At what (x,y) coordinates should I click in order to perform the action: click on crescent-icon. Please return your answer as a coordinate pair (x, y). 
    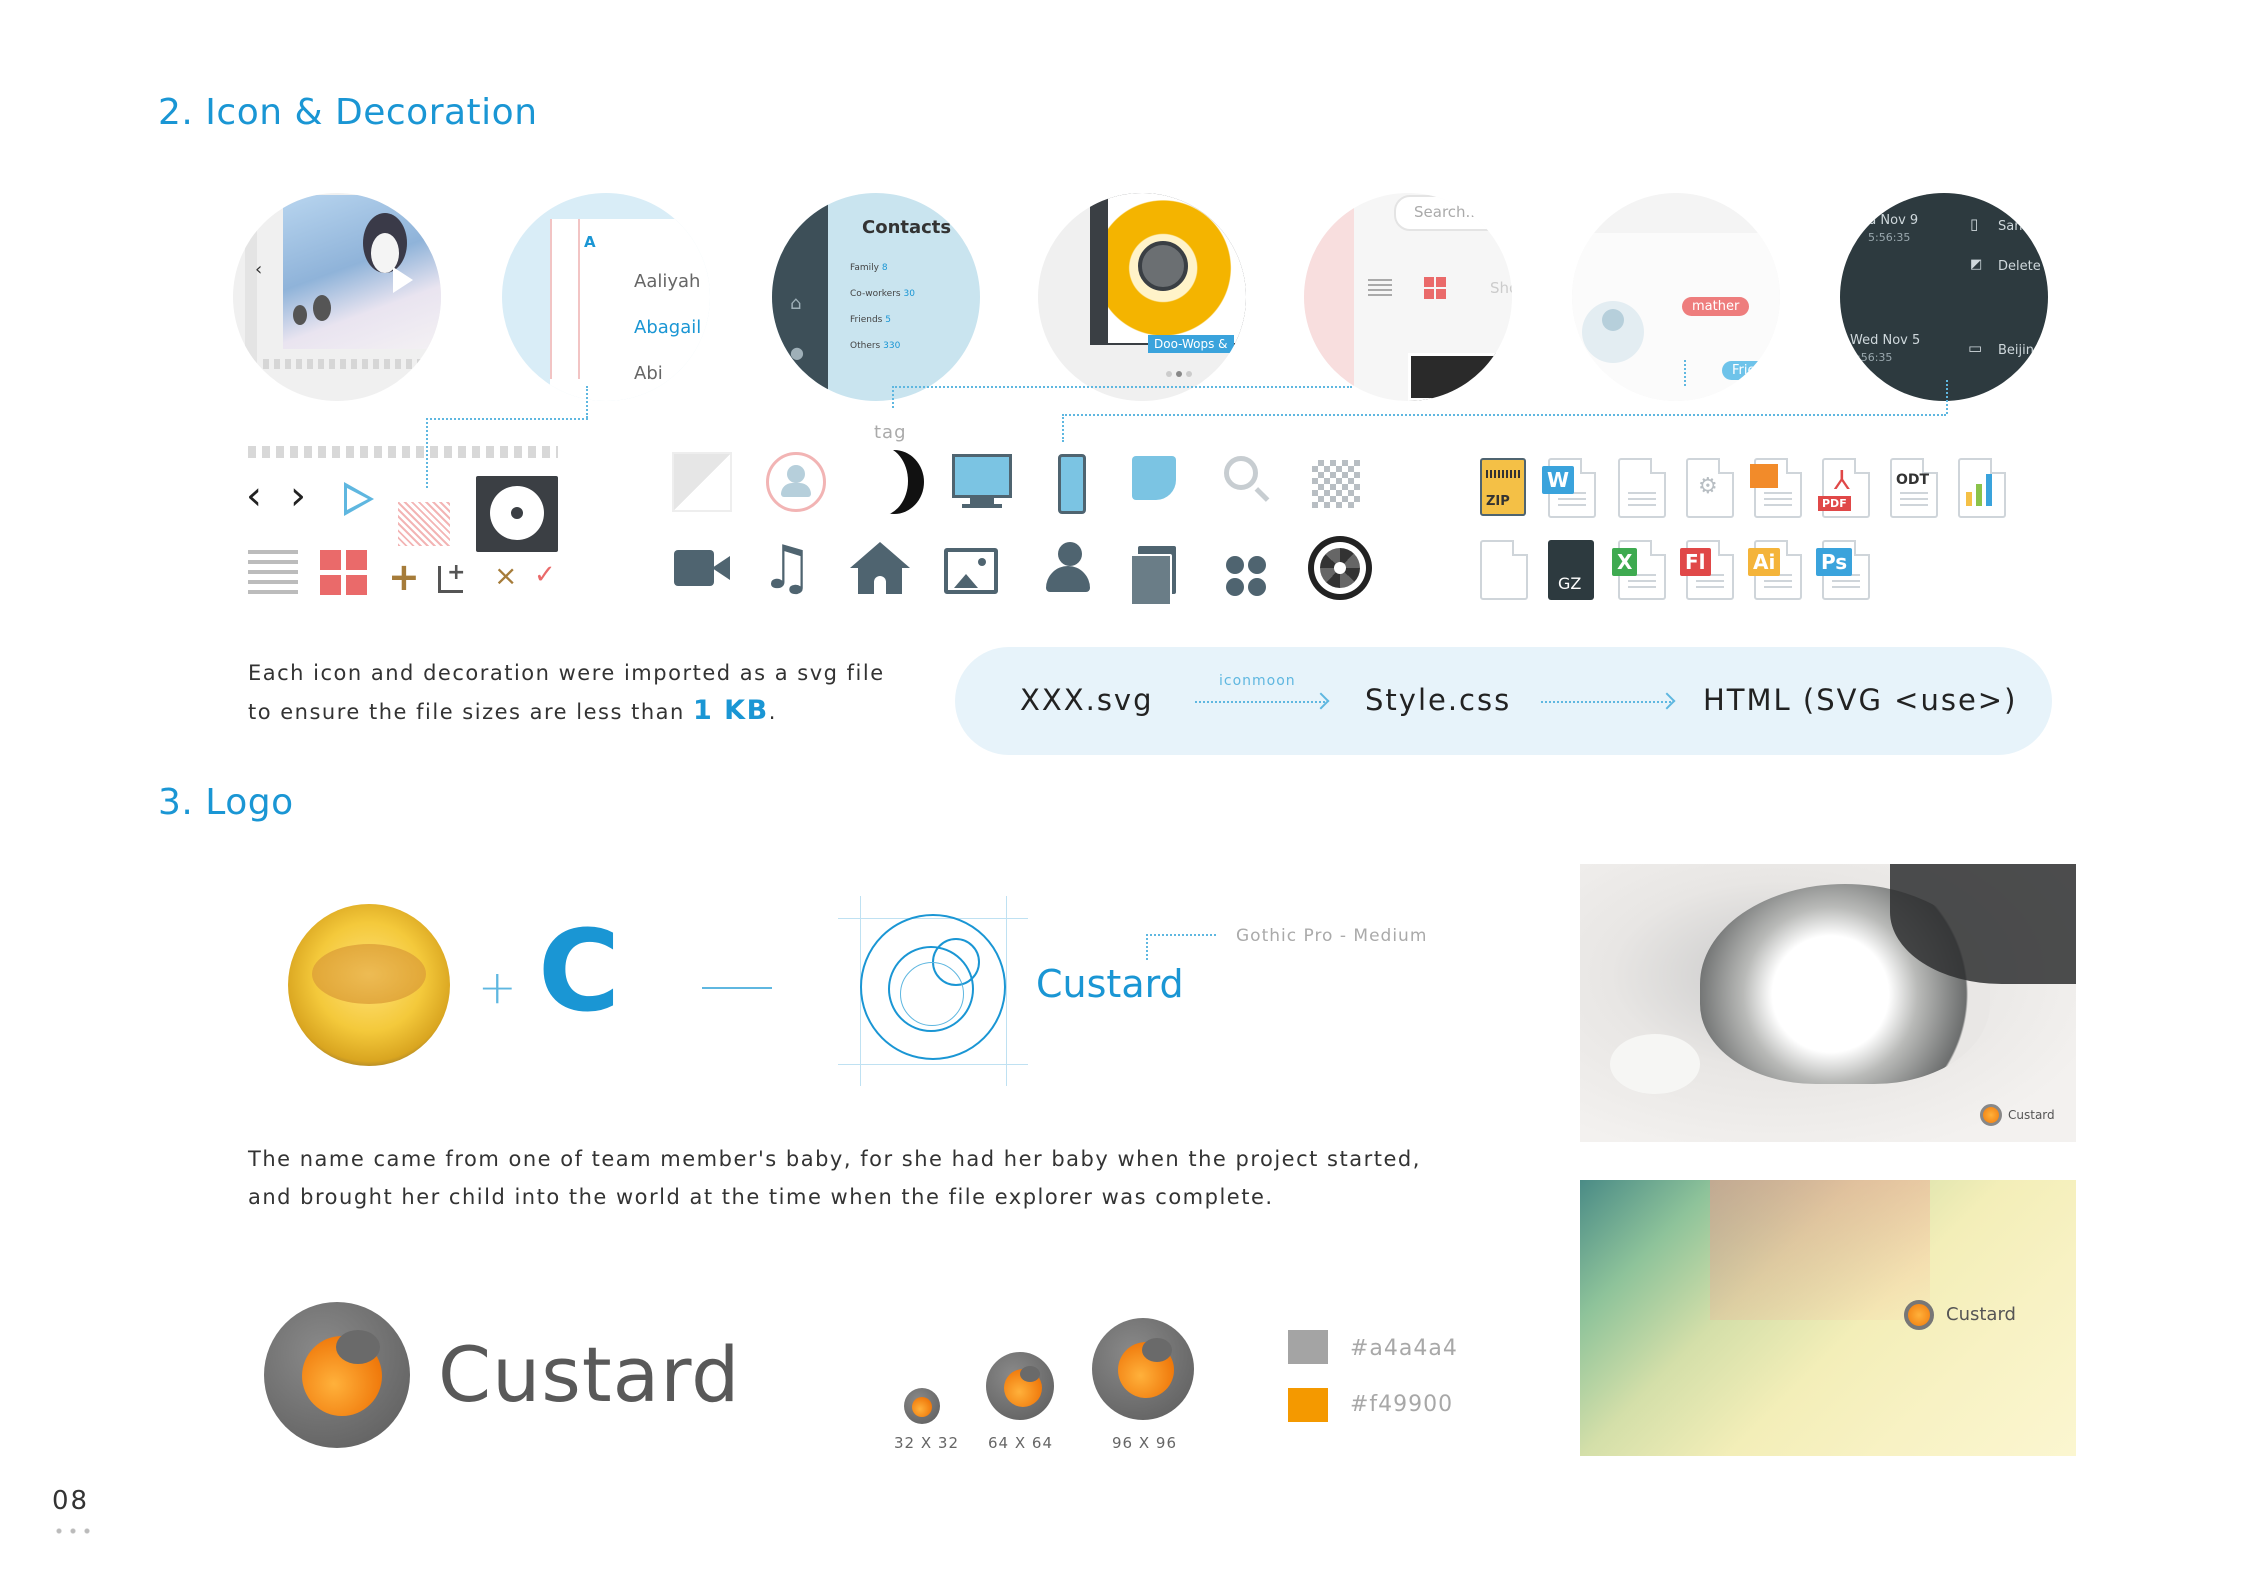
    Looking at the image, I should click on (888, 481).